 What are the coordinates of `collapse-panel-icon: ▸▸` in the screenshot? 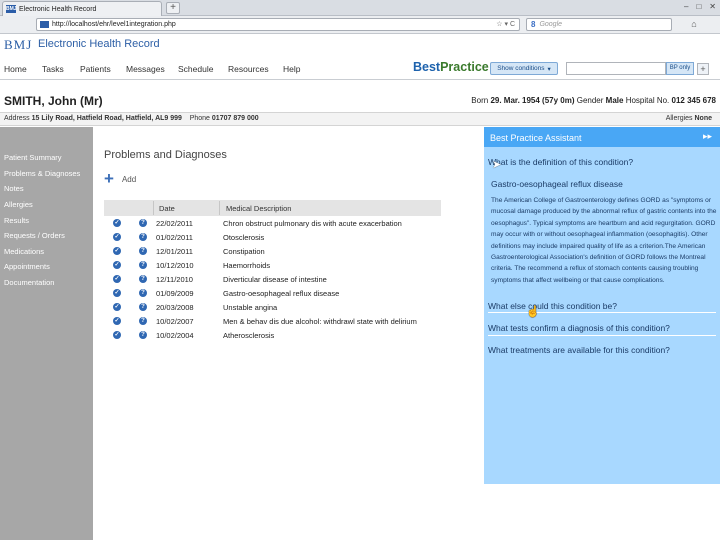 It's located at (707, 136).